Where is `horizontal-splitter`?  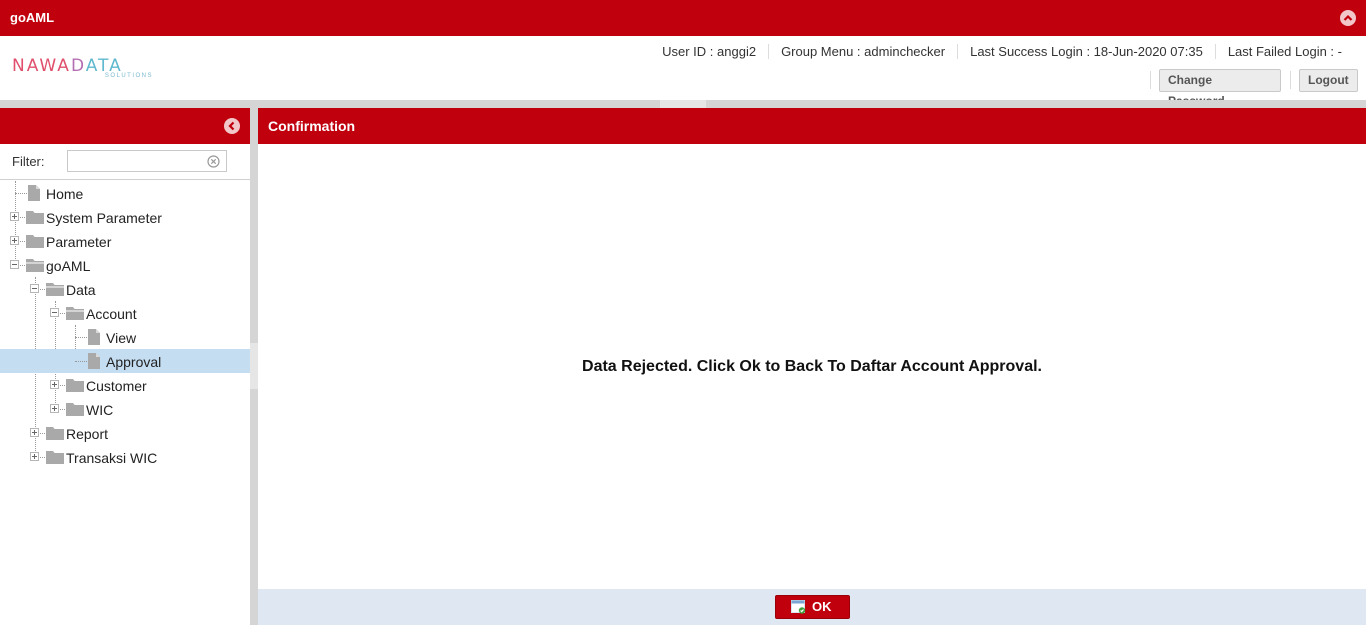
horizontal-splitter is located at coordinates (683, 104).